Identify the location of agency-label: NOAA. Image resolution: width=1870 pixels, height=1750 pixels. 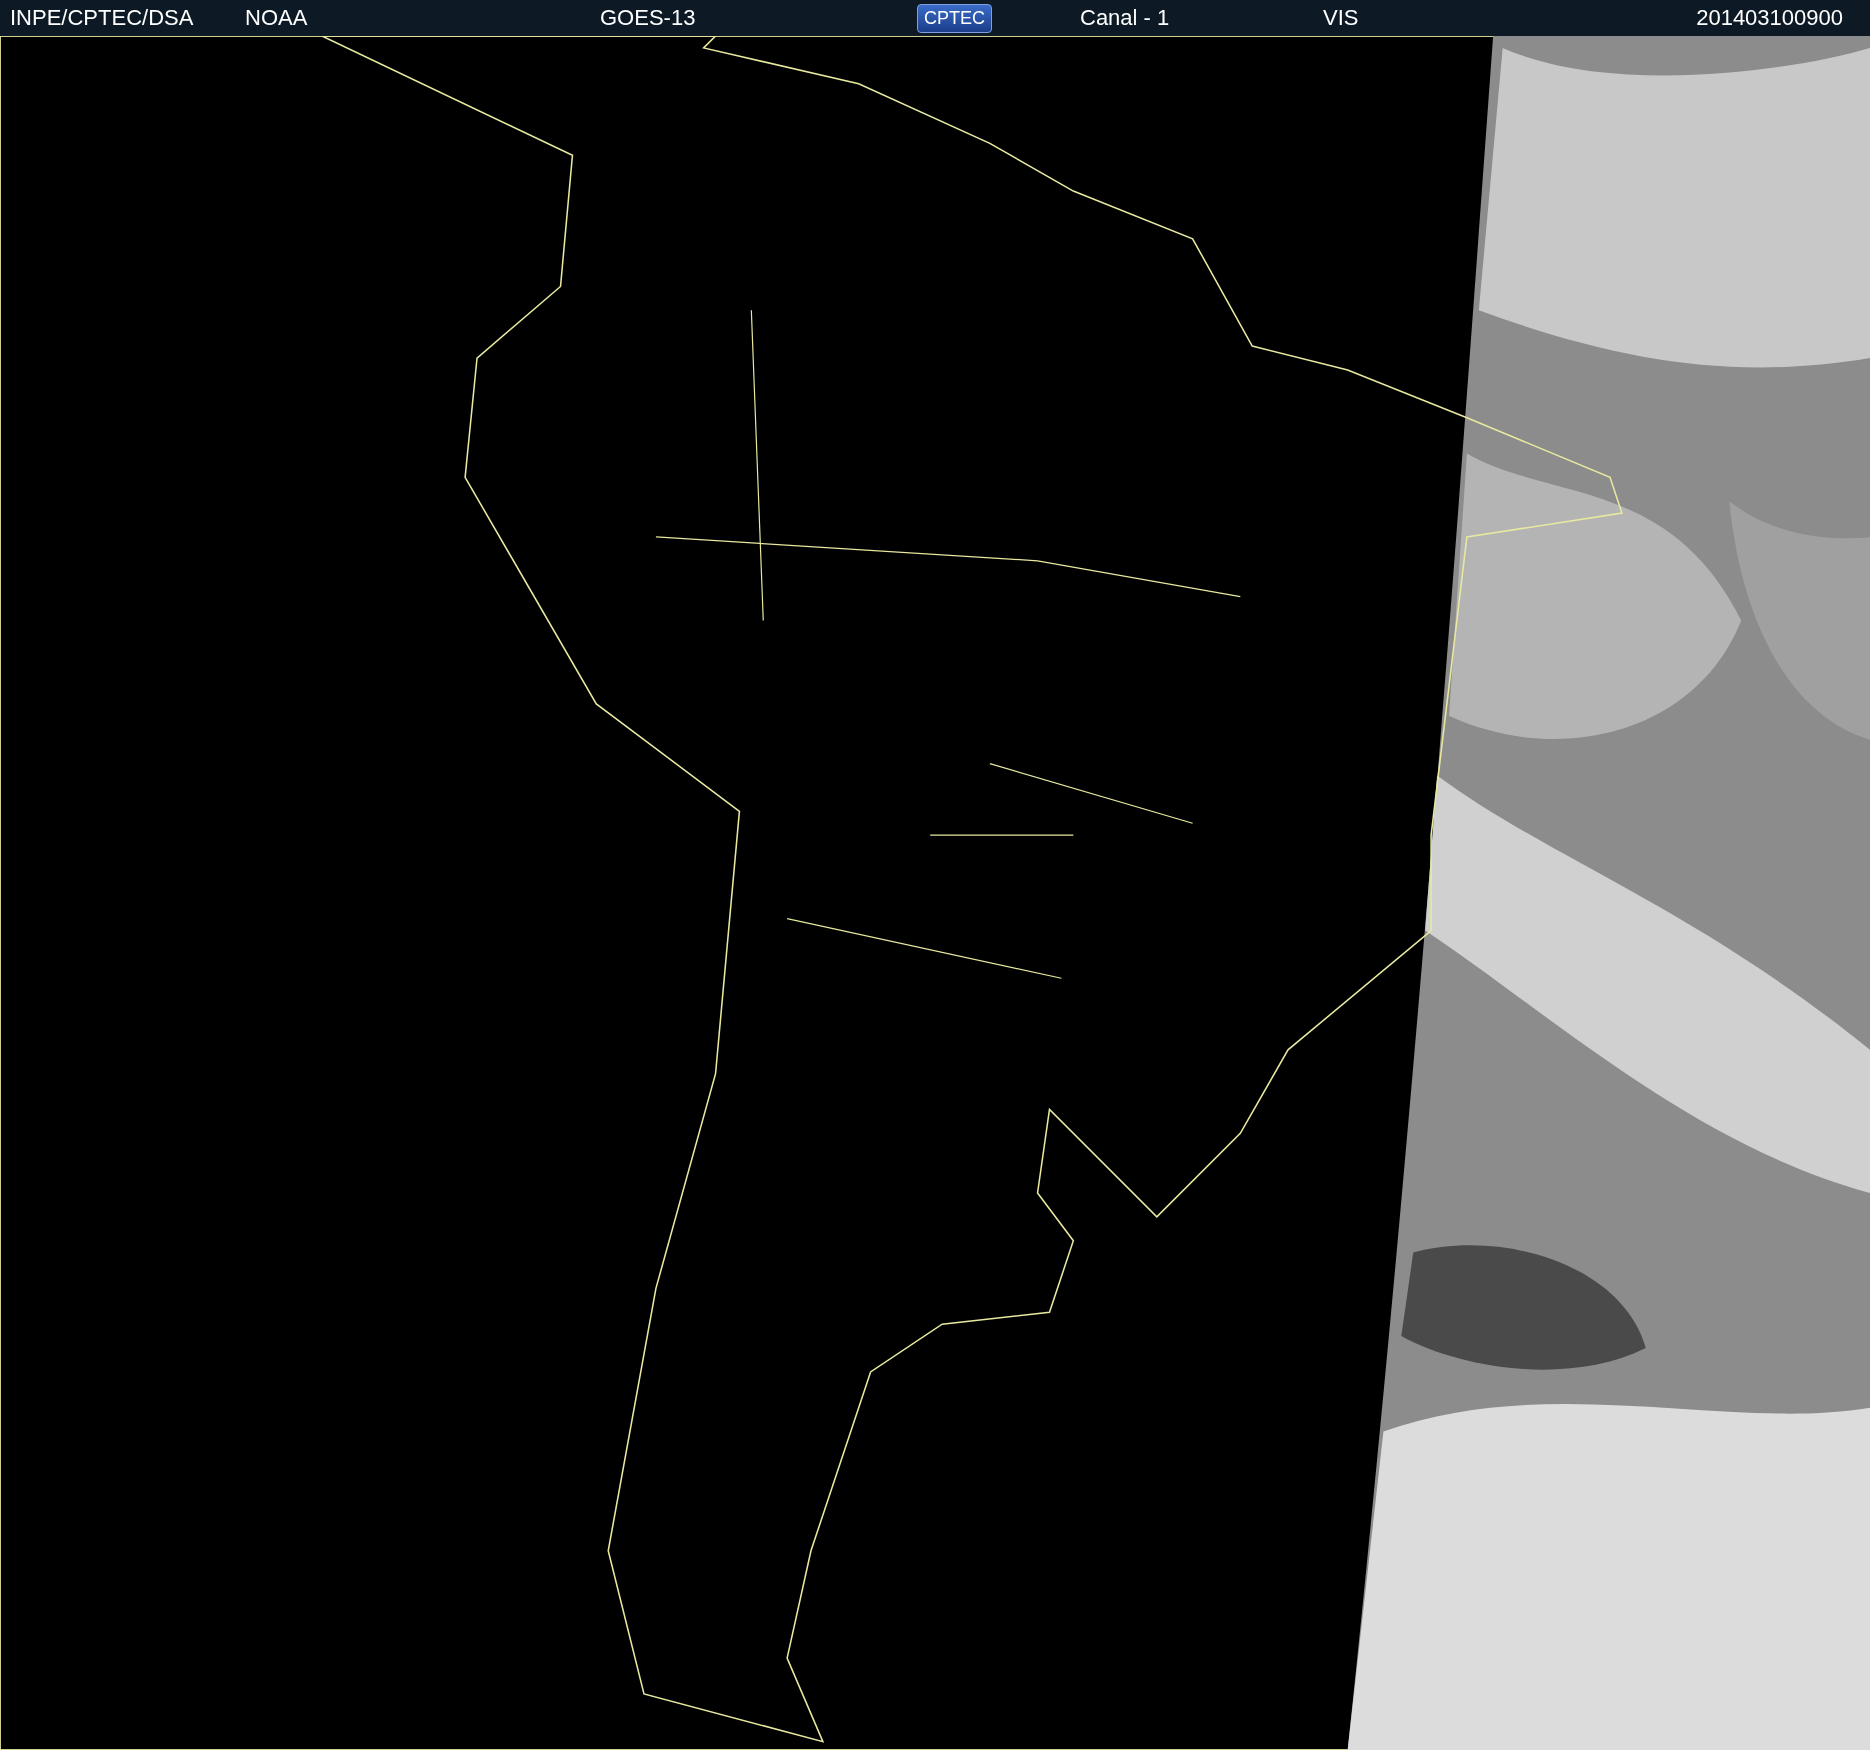
(276, 18).